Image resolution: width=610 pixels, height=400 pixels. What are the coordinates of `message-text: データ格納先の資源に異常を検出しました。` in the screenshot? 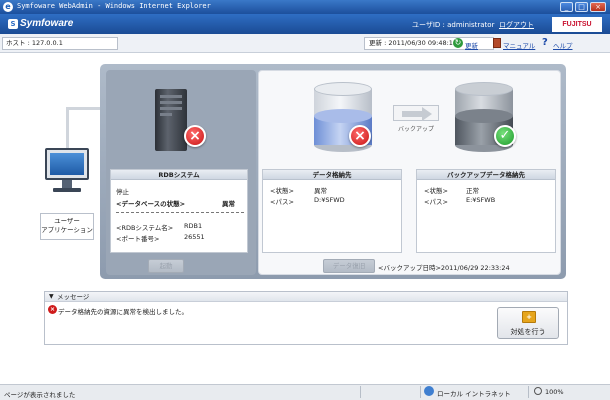 It's located at (123, 312).